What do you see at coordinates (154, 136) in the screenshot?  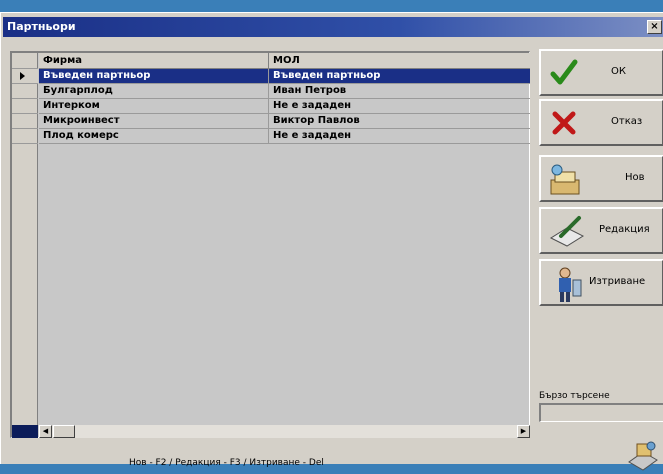 I see `cell-firm: Плод комерс` at bounding box center [154, 136].